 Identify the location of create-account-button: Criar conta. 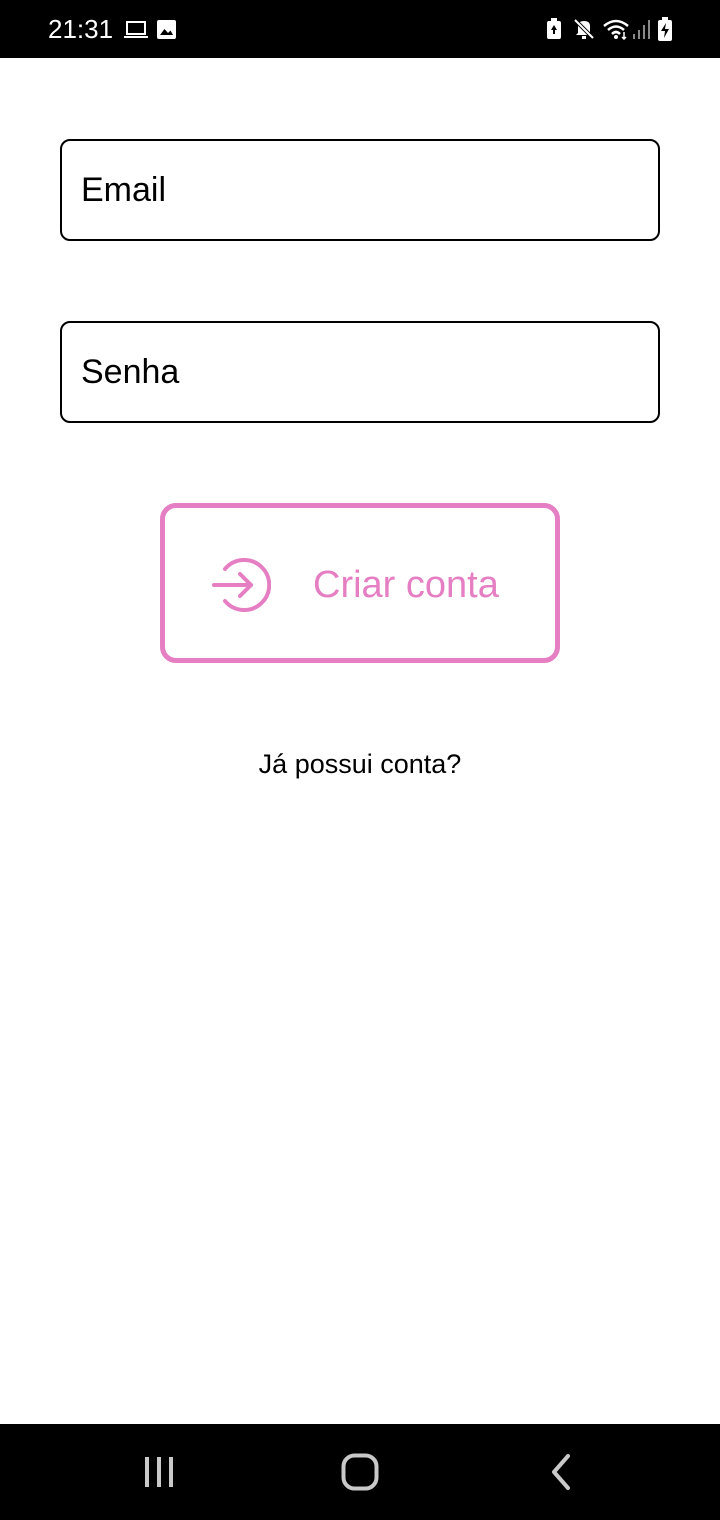
(360, 583).